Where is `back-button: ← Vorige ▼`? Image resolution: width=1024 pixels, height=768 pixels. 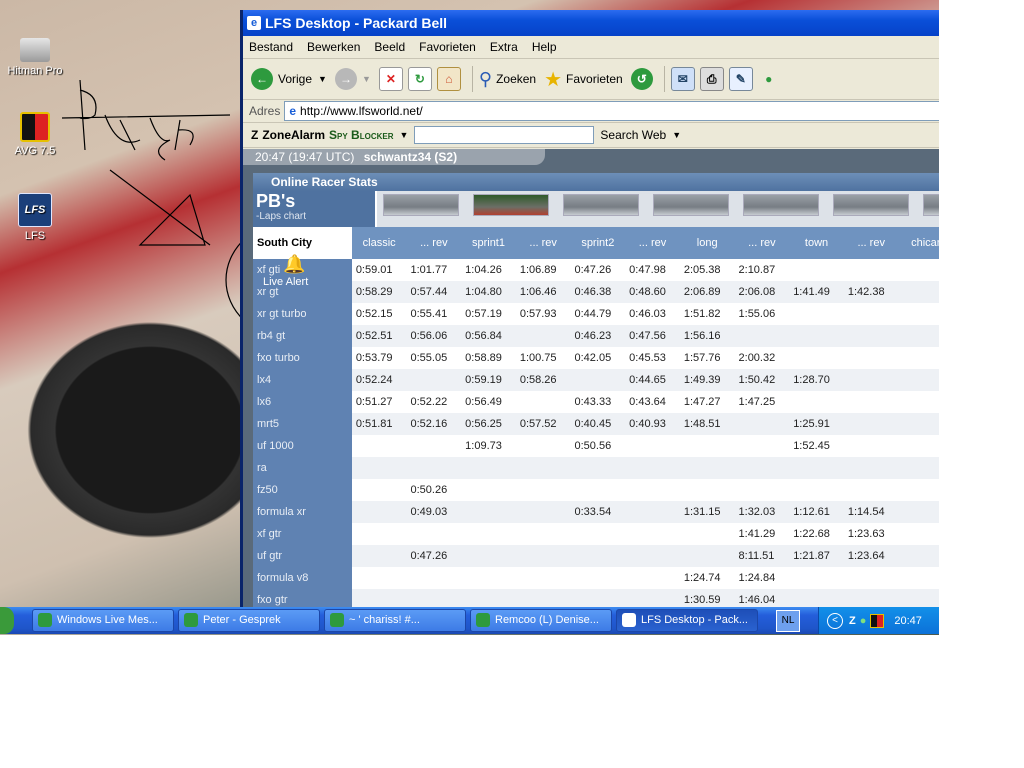 back-button: ← Vorige ▼ is located at coordinates (289, 79).